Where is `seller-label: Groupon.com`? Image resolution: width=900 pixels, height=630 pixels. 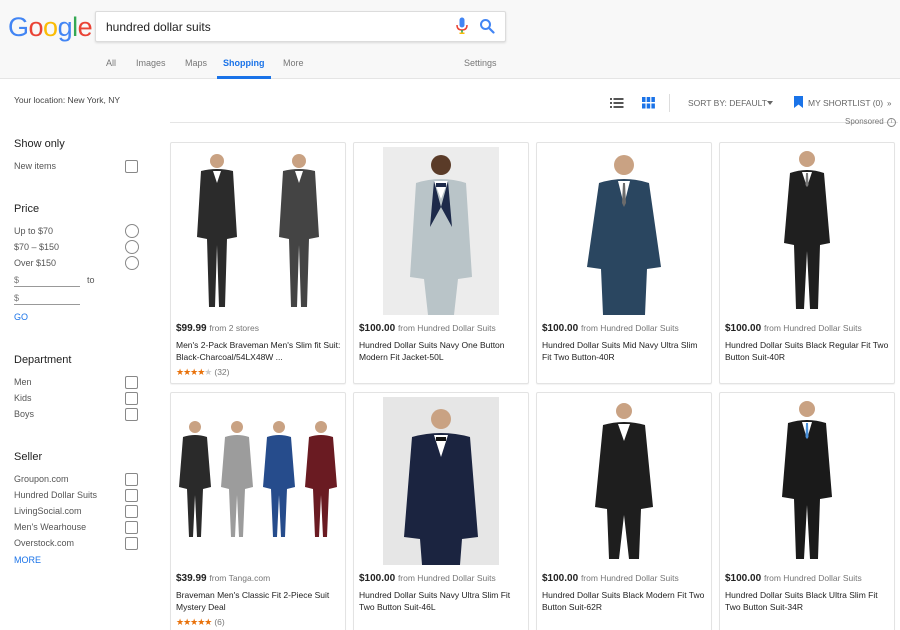 seller-label: Groupon.com is located at coordinates (41, 479).